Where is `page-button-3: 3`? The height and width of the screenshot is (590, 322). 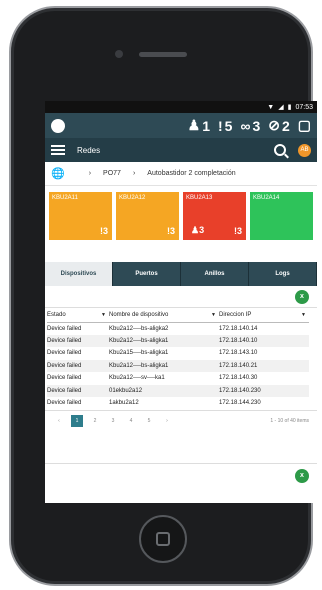 page-button-3: 3 is located at coordinates (113, 421).